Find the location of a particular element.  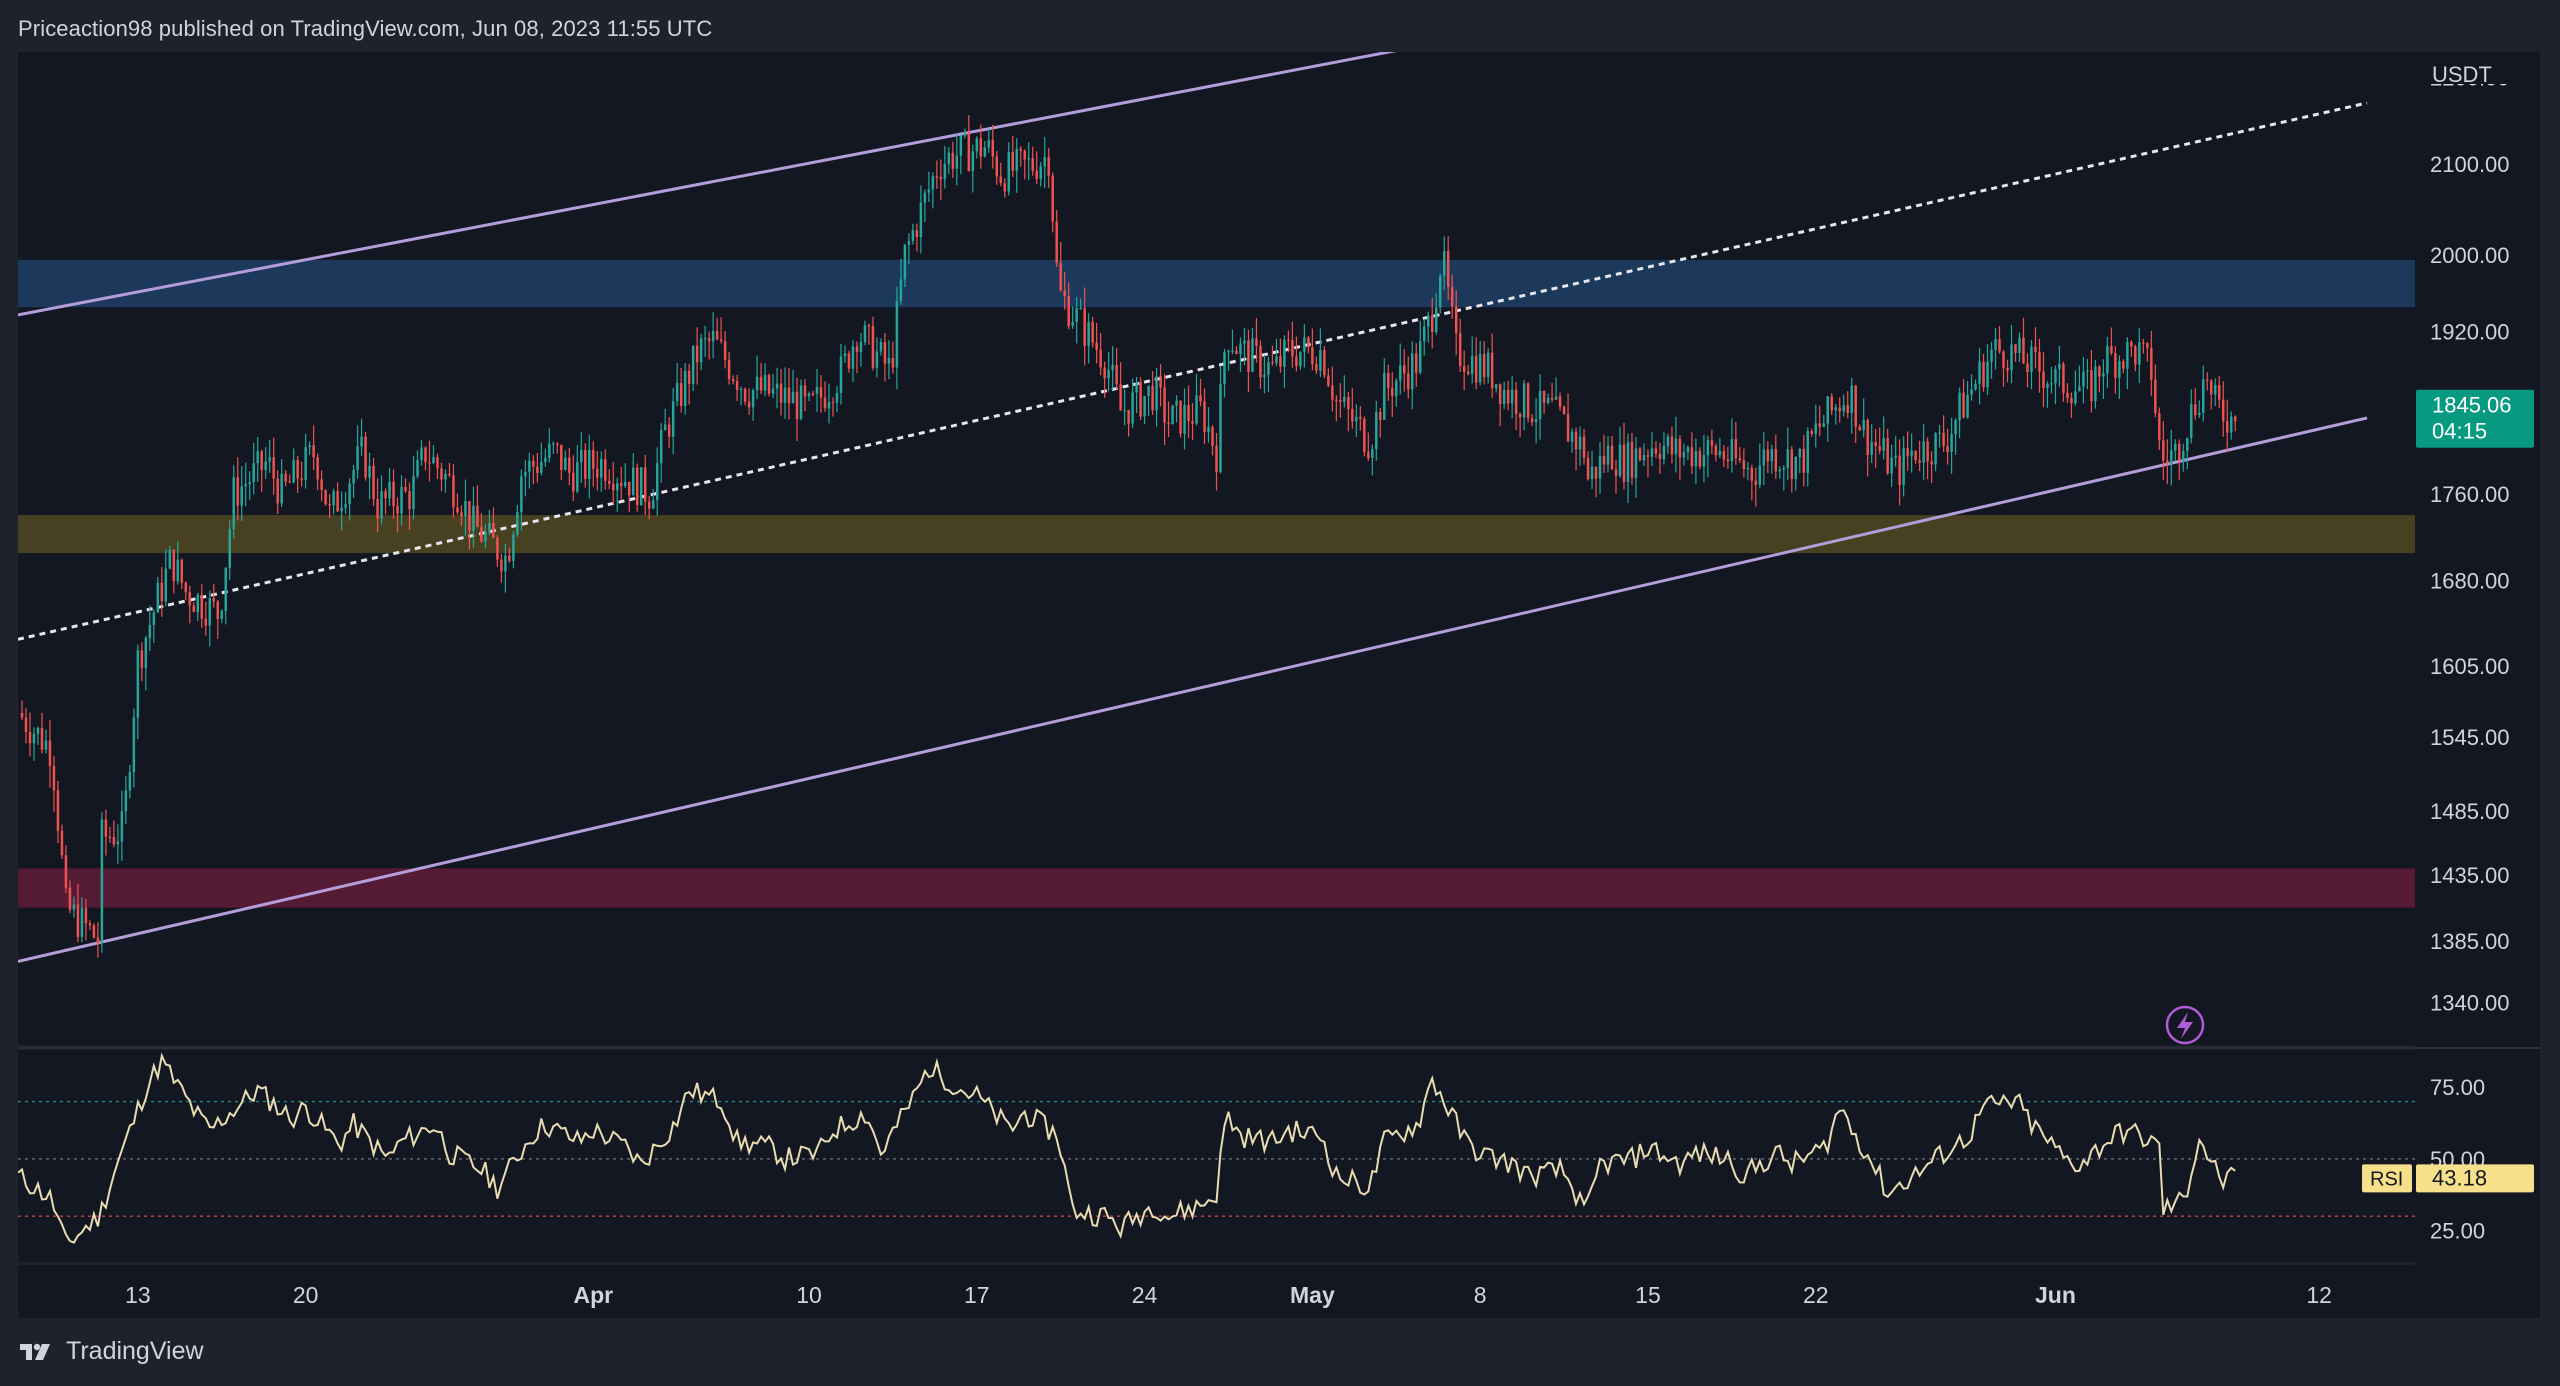

tradingview-brand: TradingView is located at coordinates (111, 1351).